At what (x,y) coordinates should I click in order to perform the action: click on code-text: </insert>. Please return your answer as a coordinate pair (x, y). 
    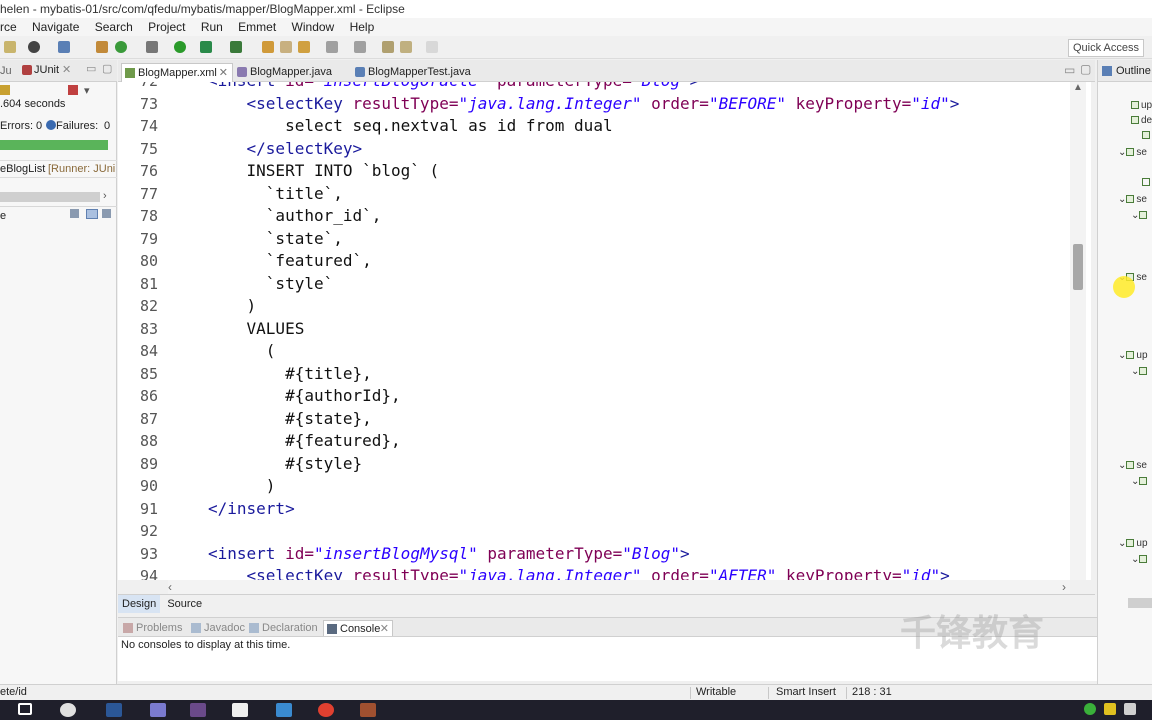
    Looking at the image, I should click on (251, 509).